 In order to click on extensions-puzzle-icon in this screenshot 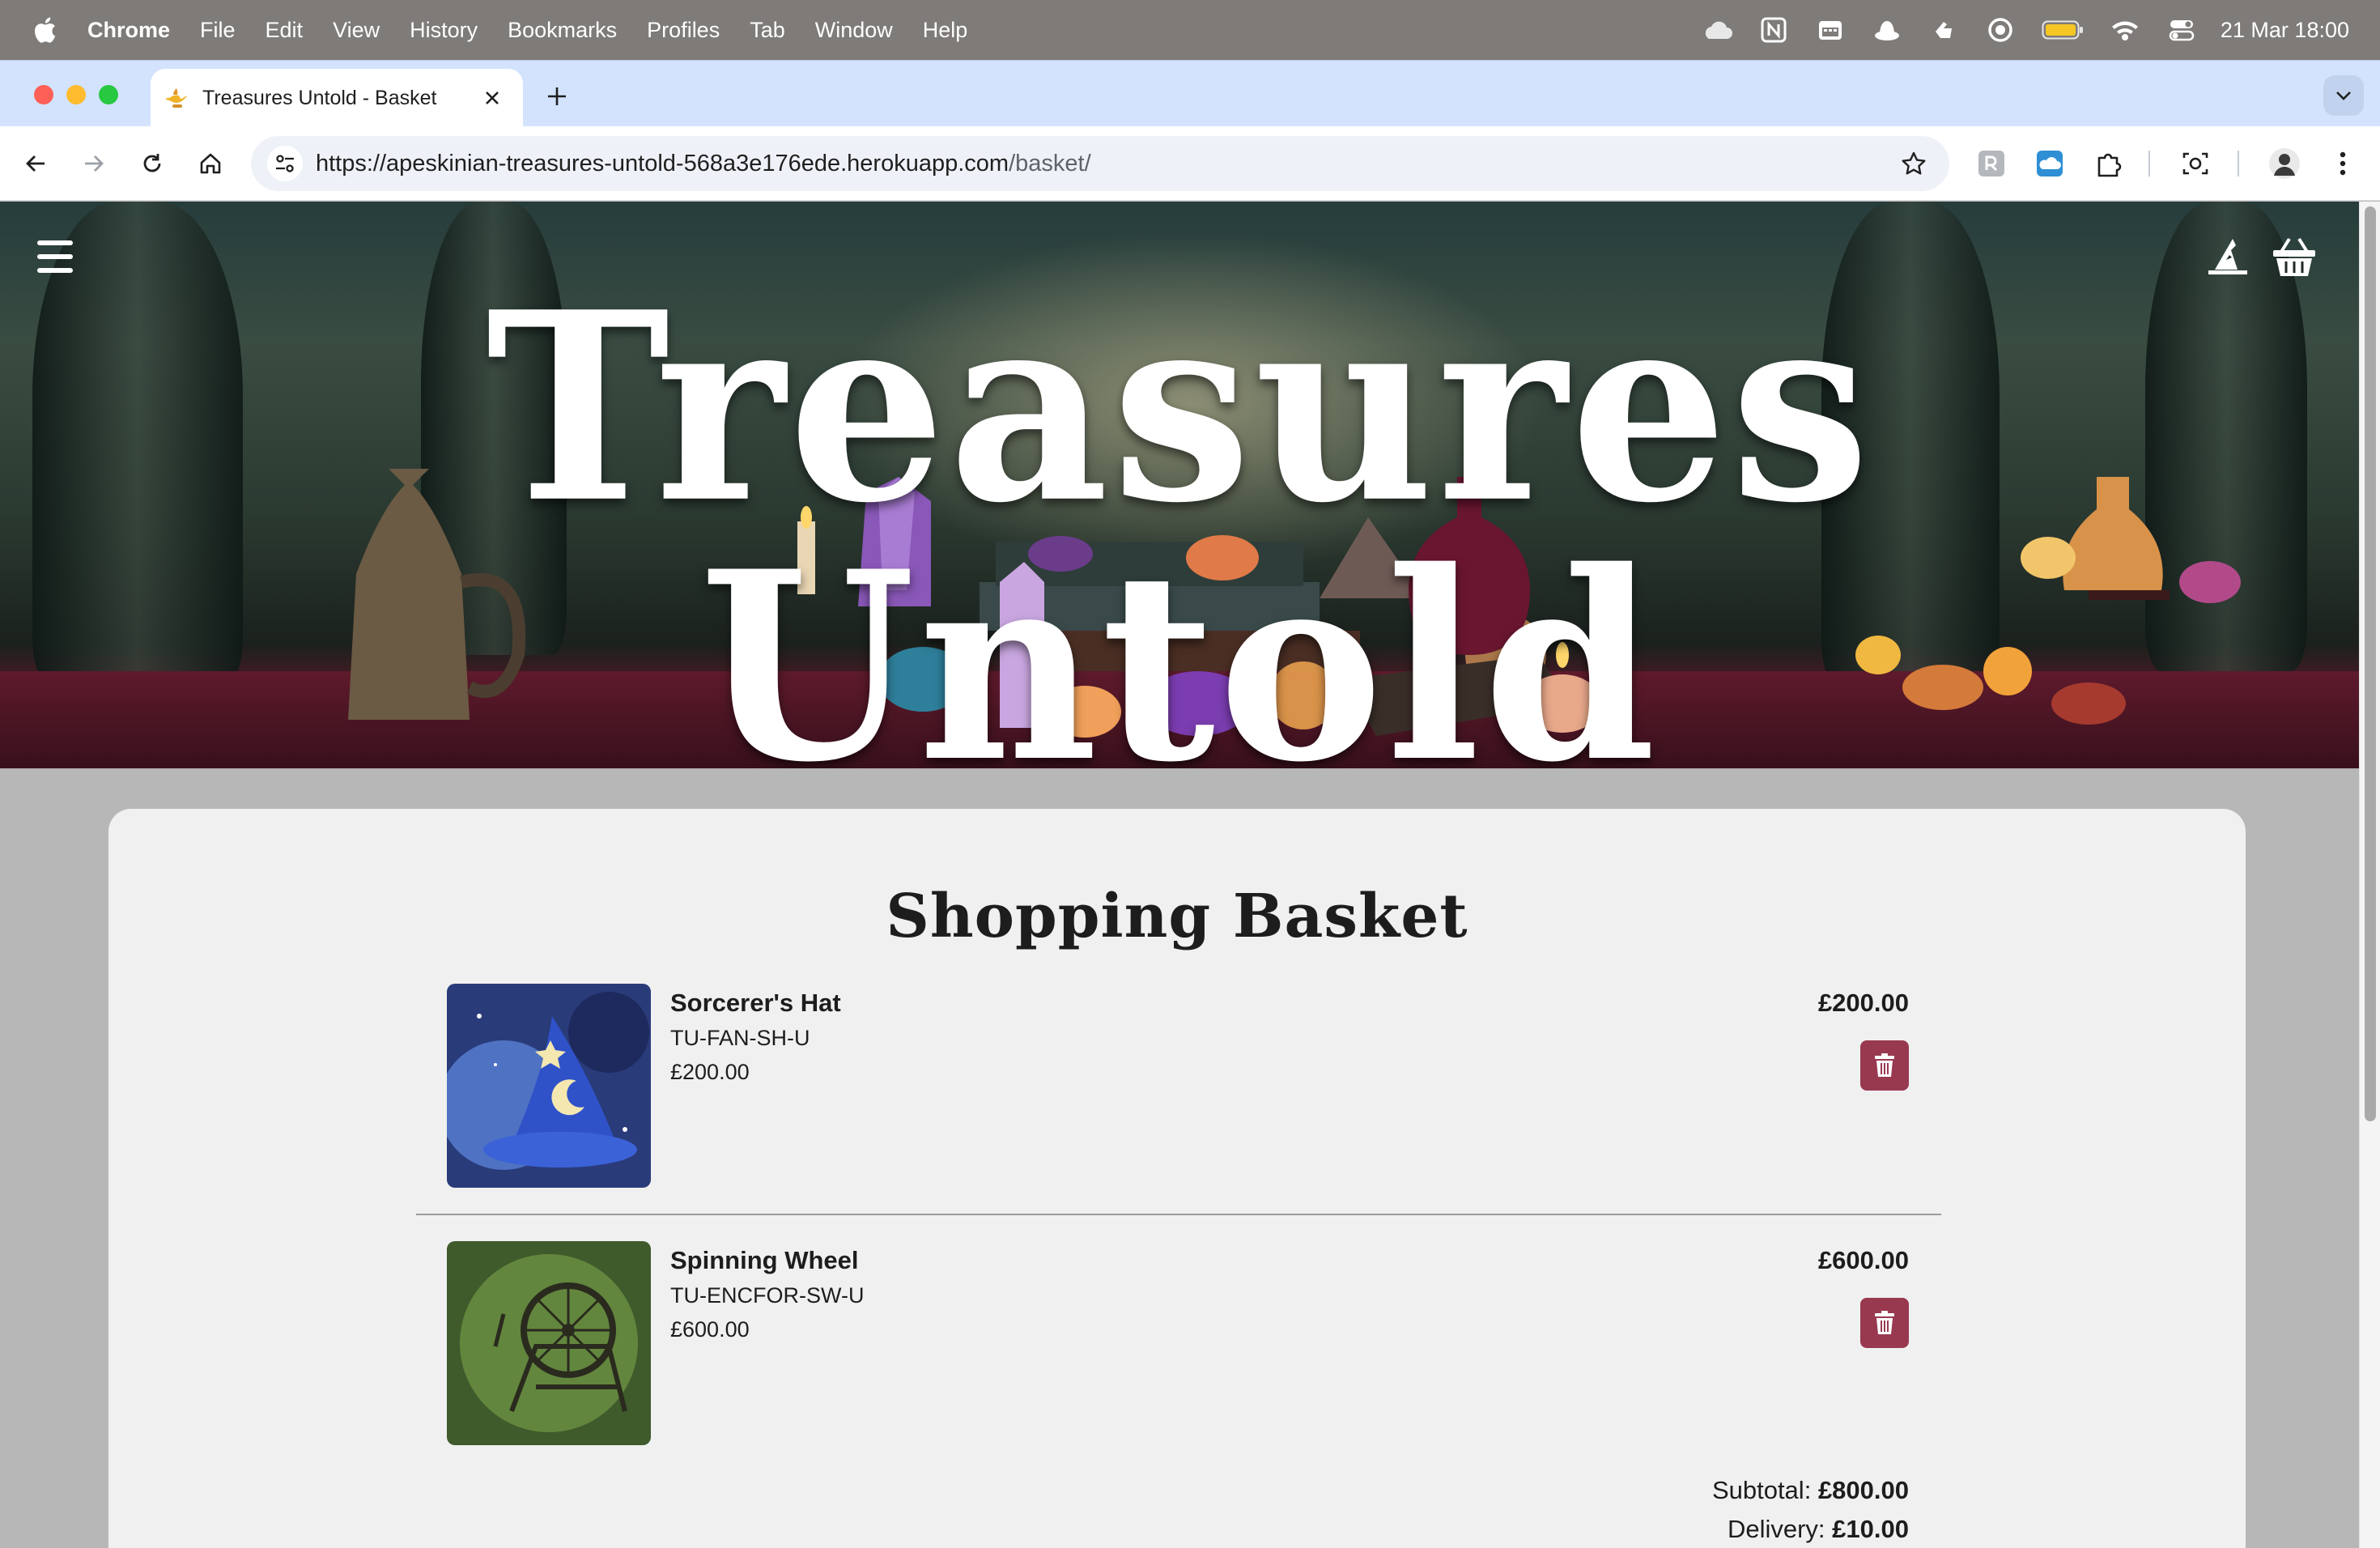, I will do `click(2108, 164)`.